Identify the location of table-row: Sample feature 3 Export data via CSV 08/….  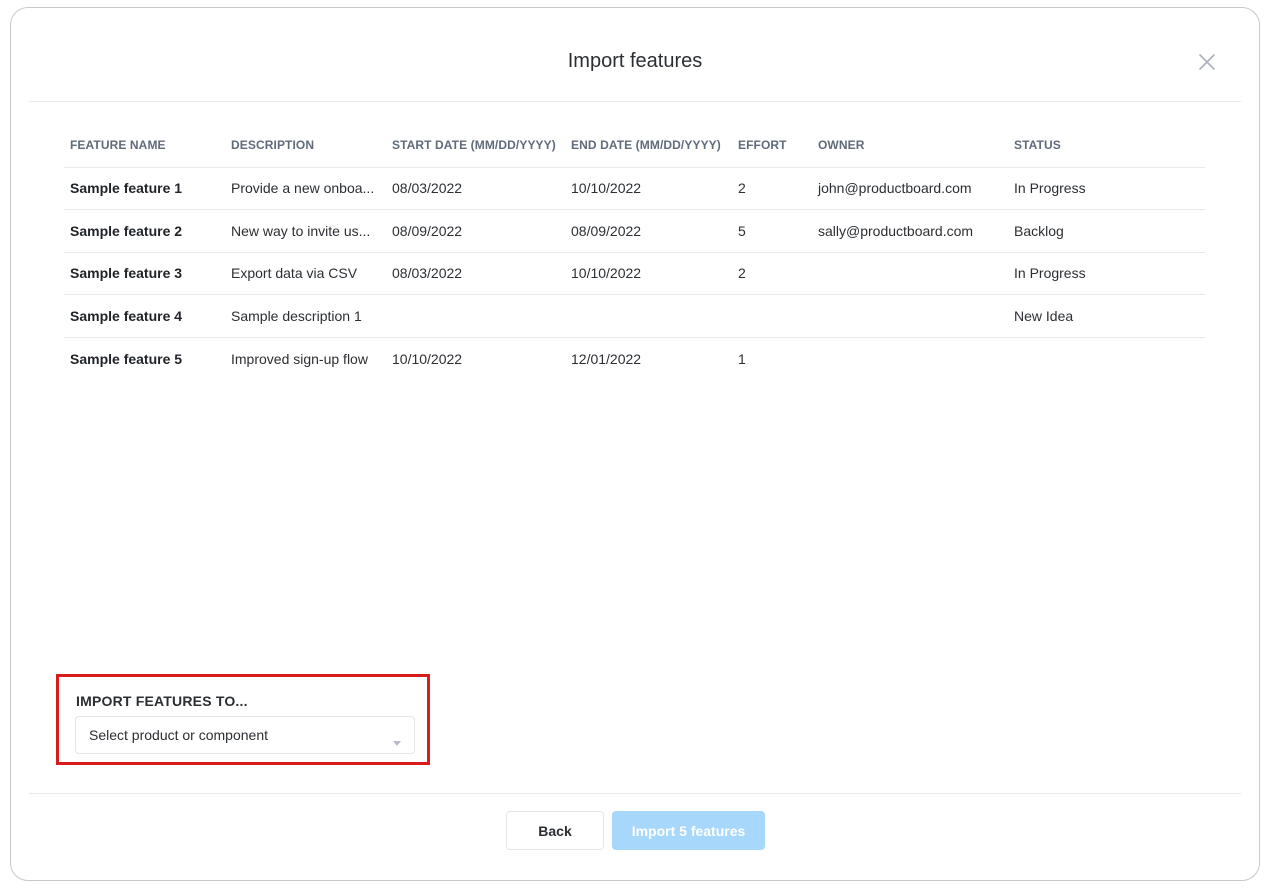
(634, 273).